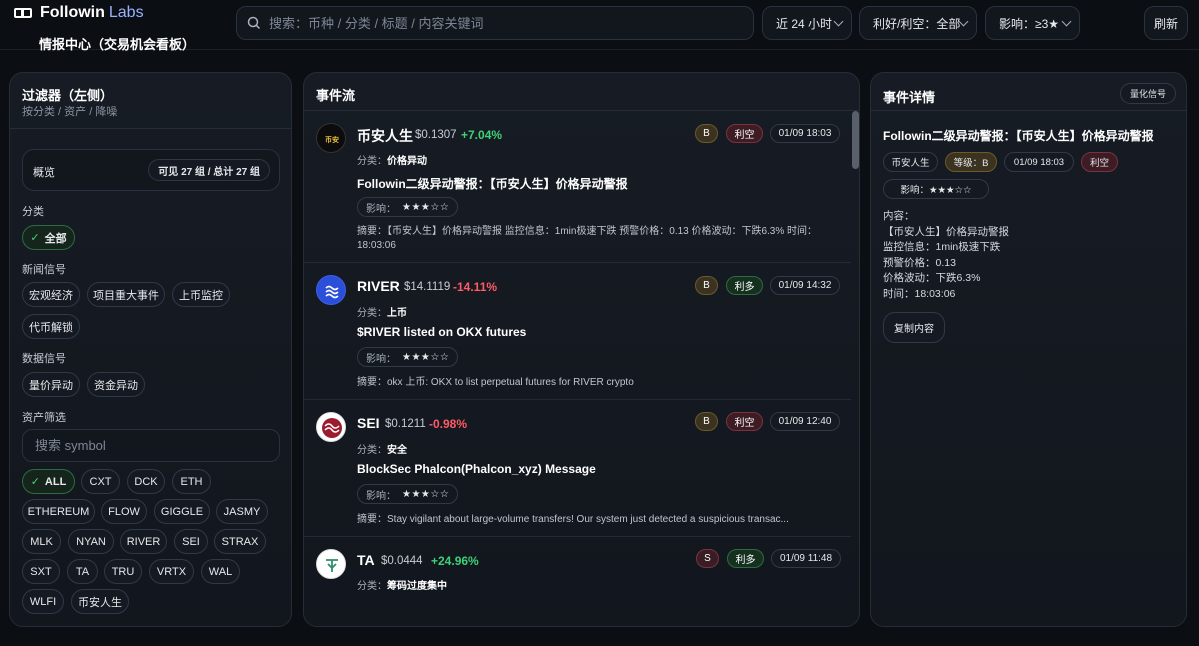  What do you see at coordinates (405, 424) in the screenshot?
I see `event-price: $0.1211` at bounding box center [405, 424].